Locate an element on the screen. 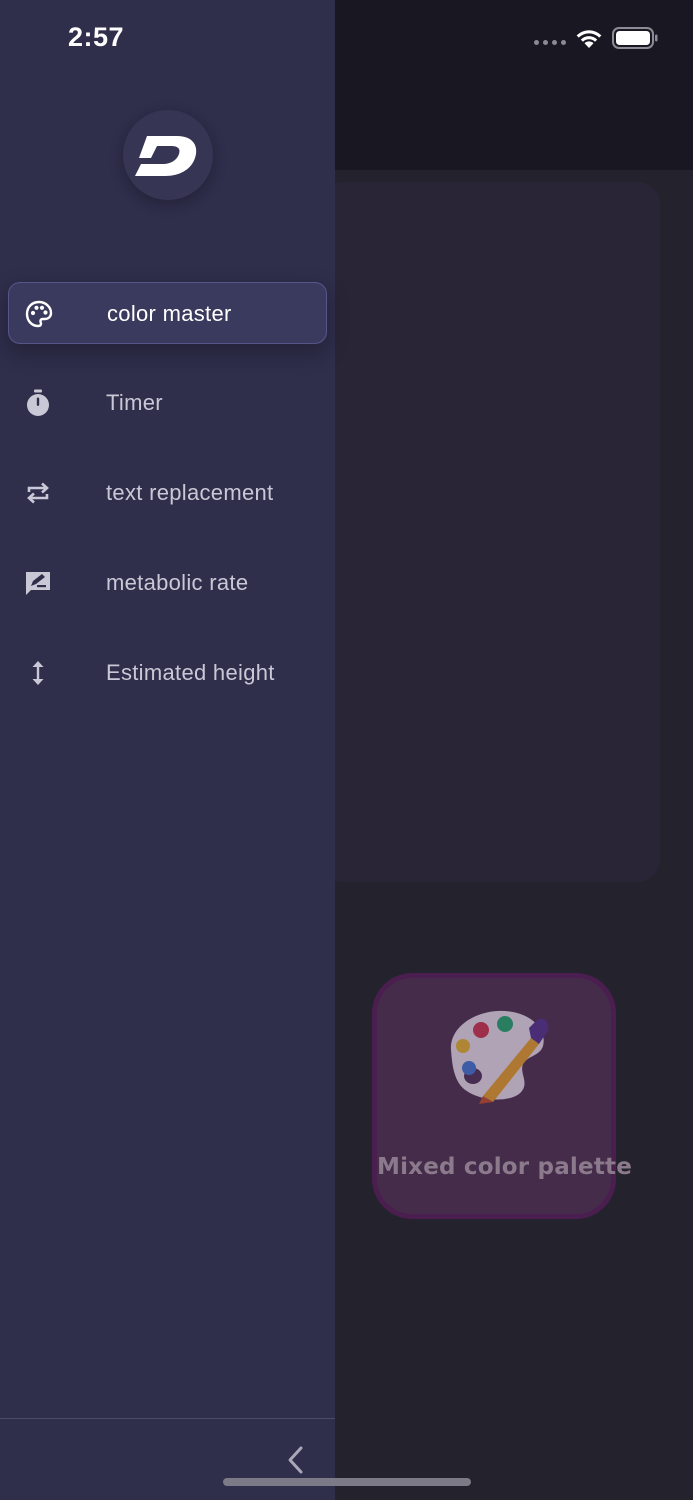 This screenshot has height=1500, width=693. menu-item-label: metabolic rate is located at coordinates (177, 582).